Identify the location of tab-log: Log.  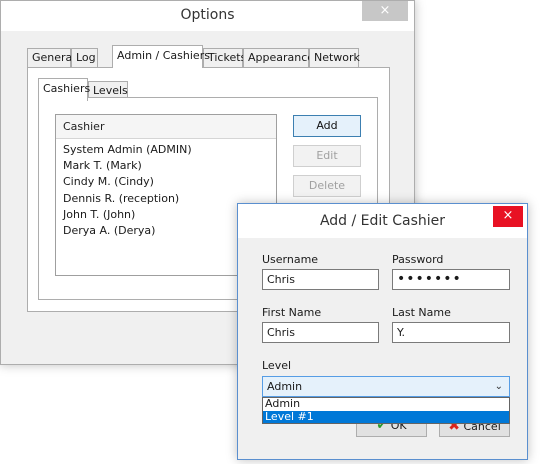
(84, 57).